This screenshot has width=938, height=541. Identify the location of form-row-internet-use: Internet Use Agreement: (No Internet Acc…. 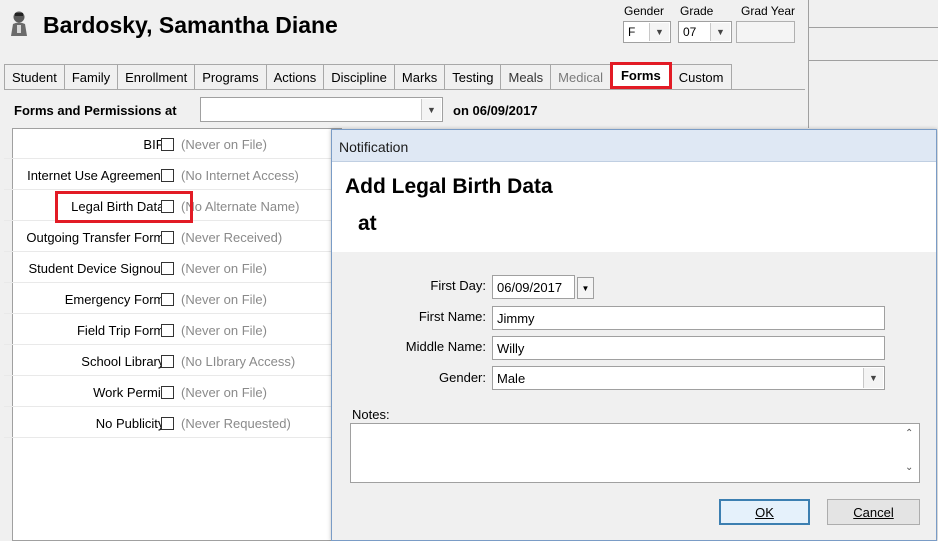
(174, 175).